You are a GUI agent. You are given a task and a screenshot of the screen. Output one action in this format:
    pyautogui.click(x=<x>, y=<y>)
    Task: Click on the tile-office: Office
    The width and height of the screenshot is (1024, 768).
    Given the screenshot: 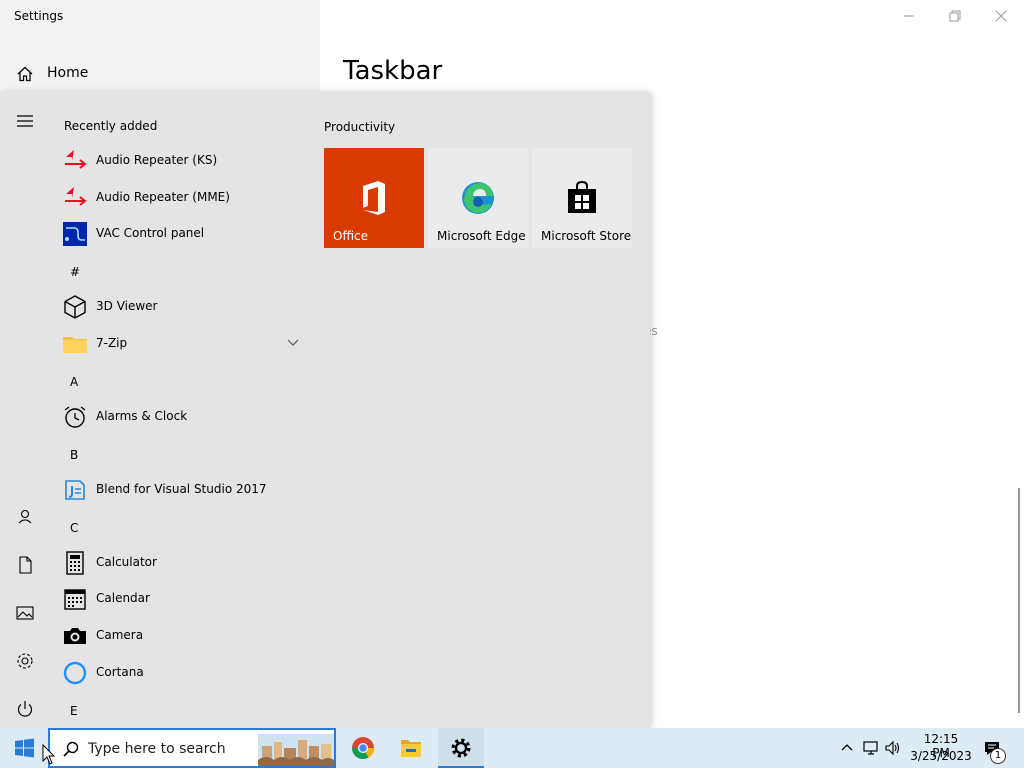 What is the action you would take?
    pyautogui.click(x=374, y=198)
    